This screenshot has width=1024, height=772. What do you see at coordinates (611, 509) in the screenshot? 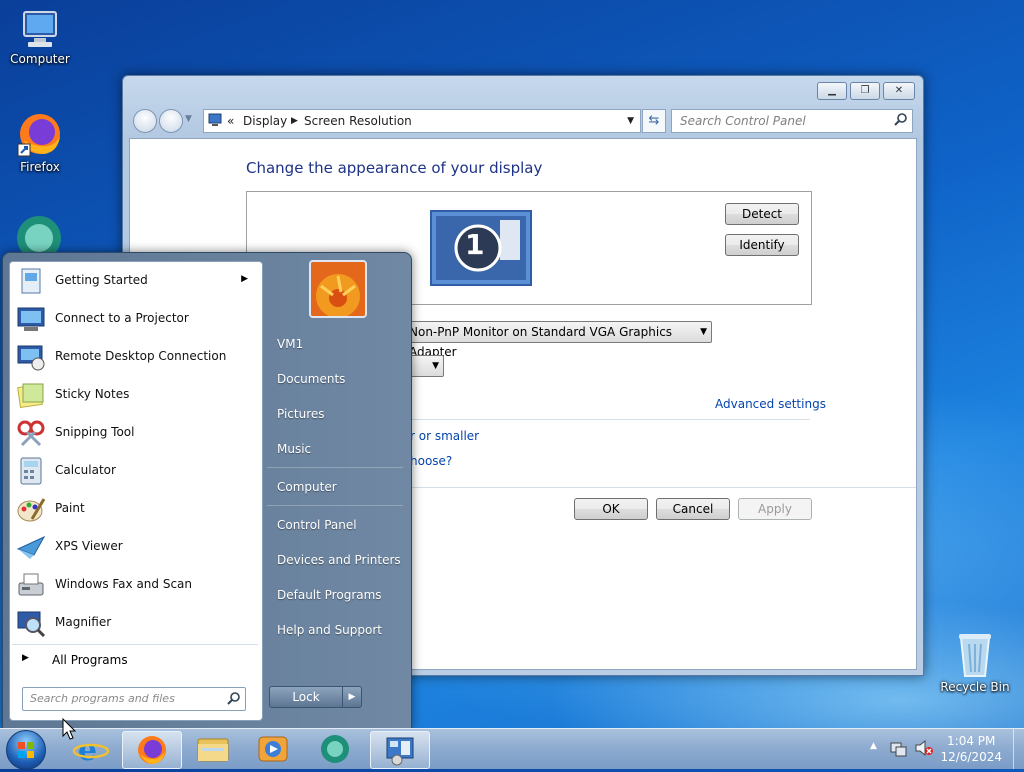
I see `ok-button: OK` at bounding box center [611, 509].